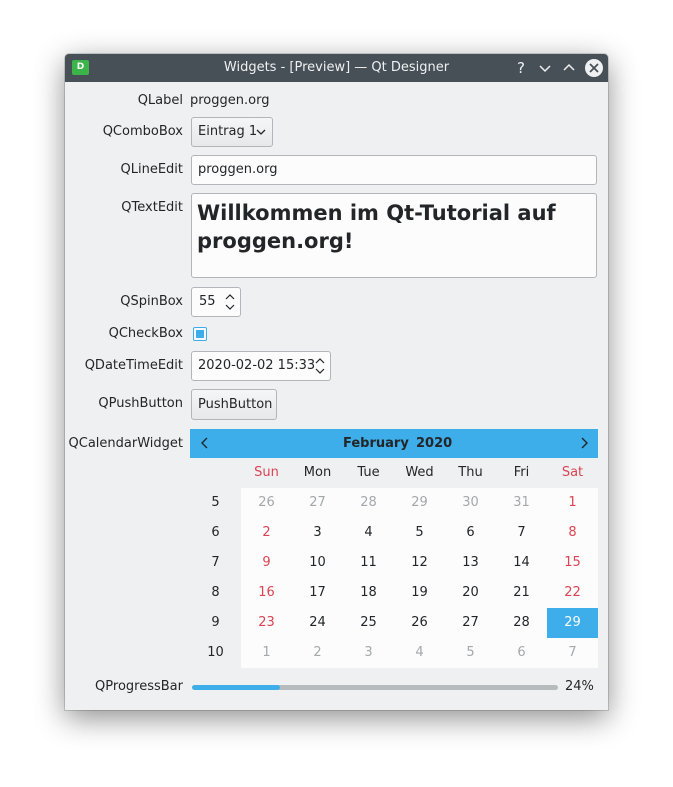  I want to click on chevron-up-icon, so click(569, 67).